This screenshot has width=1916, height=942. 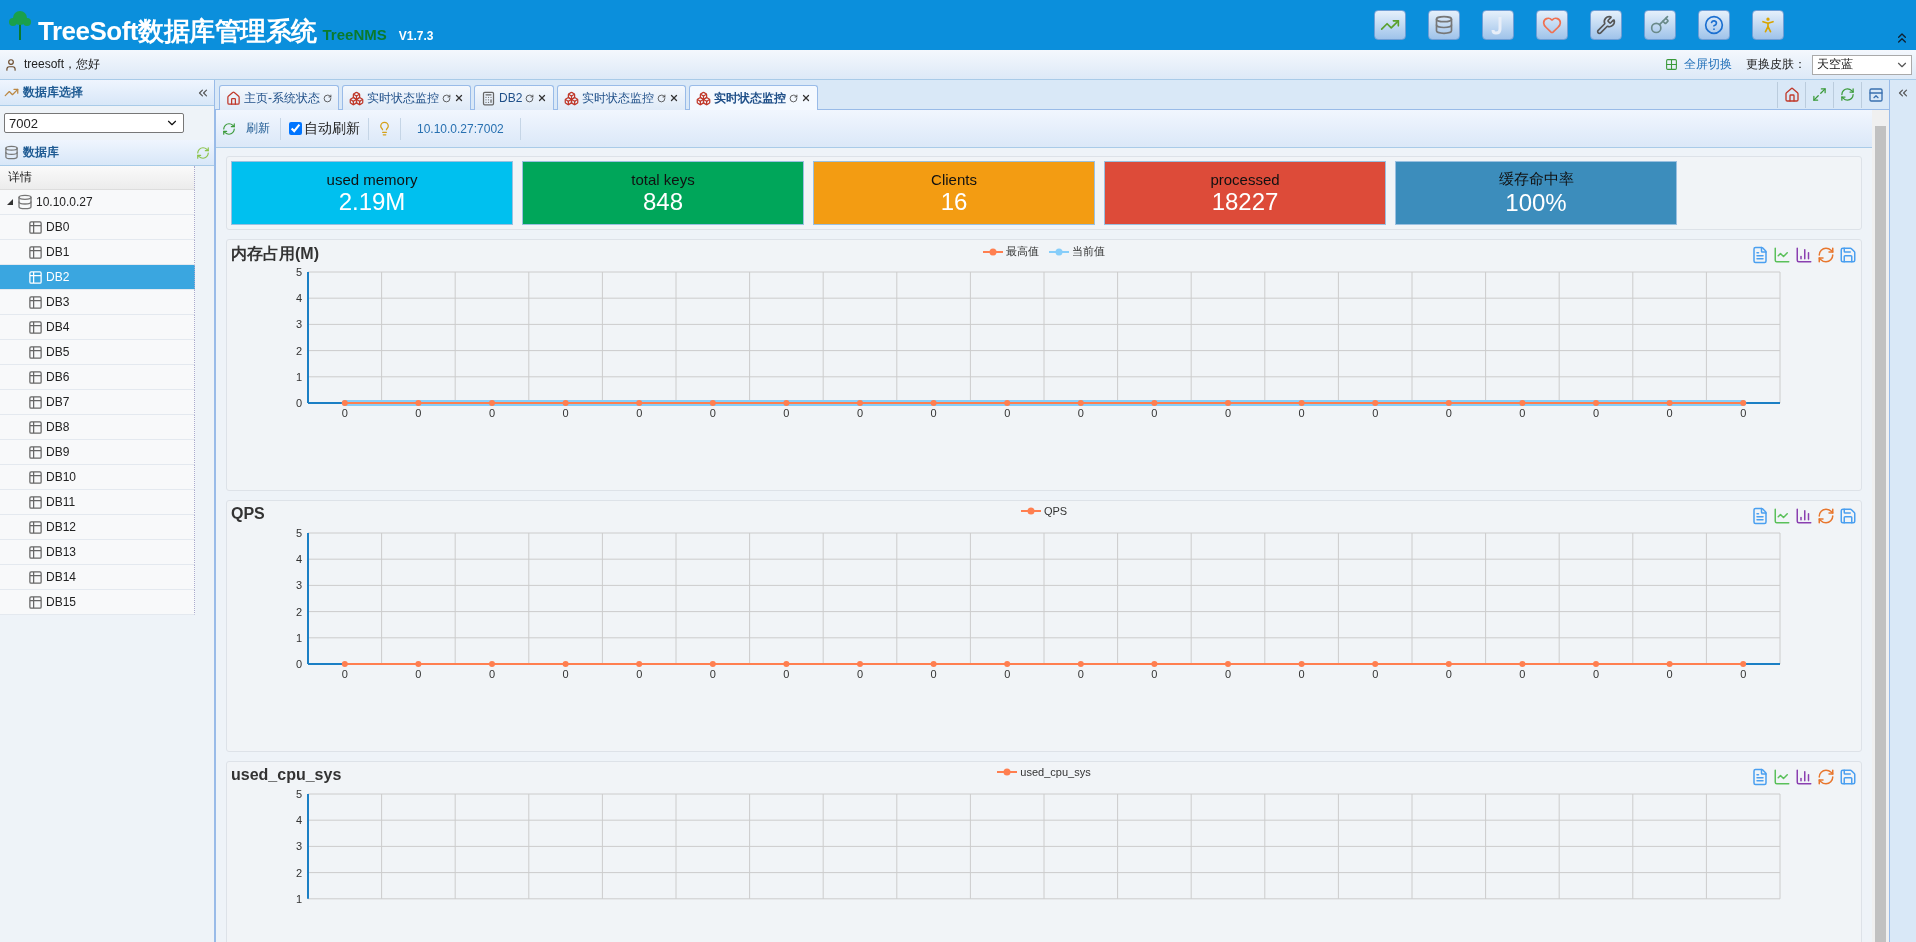 I want to click on tree-item: DB5, so click(x=97, y=352).